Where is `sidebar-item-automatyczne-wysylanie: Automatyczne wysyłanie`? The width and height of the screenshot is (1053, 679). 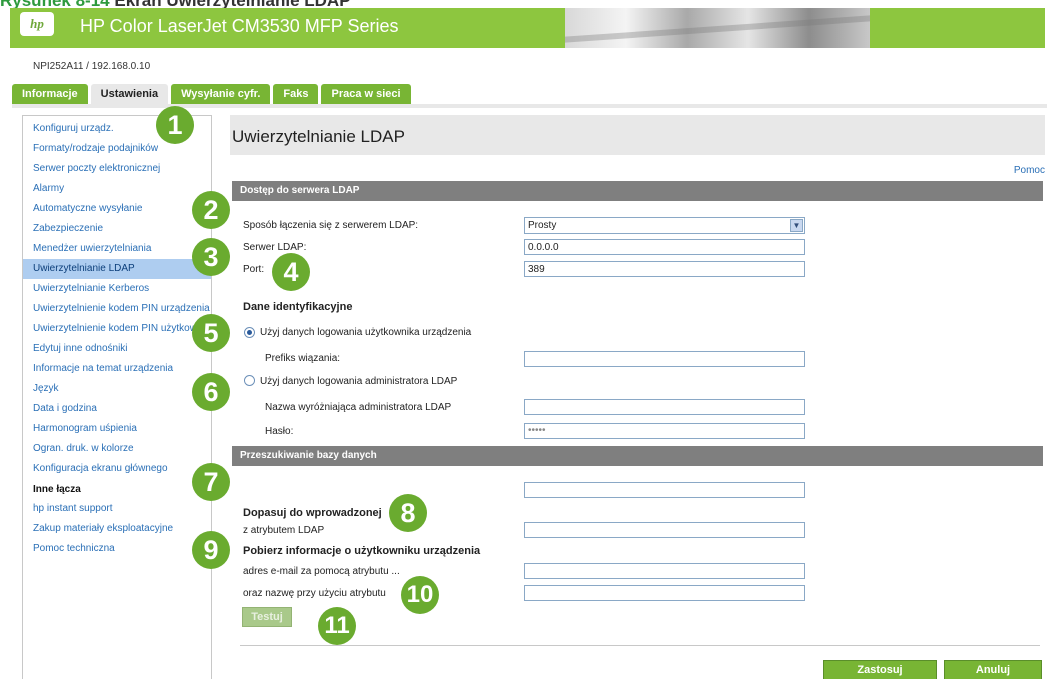
sidebar-item-automatyczne-wysylanie: Automatyczne wysyłanie is located at coordinates (117, 209).